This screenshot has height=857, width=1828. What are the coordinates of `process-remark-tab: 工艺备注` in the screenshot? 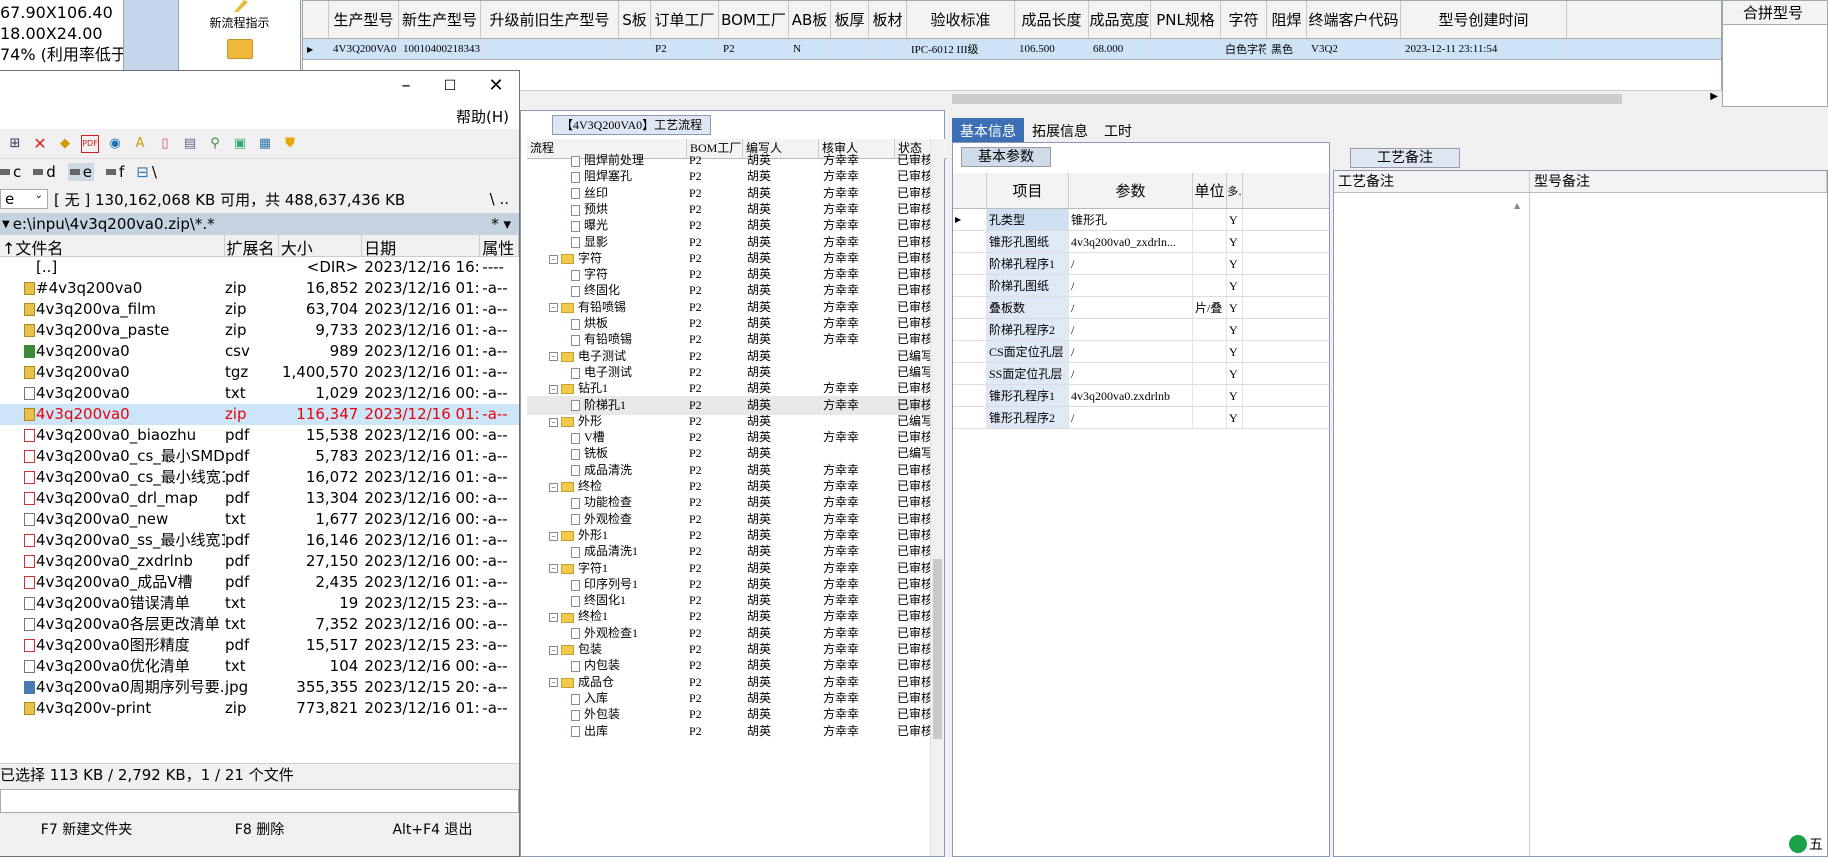 It's located at (1405, 158).